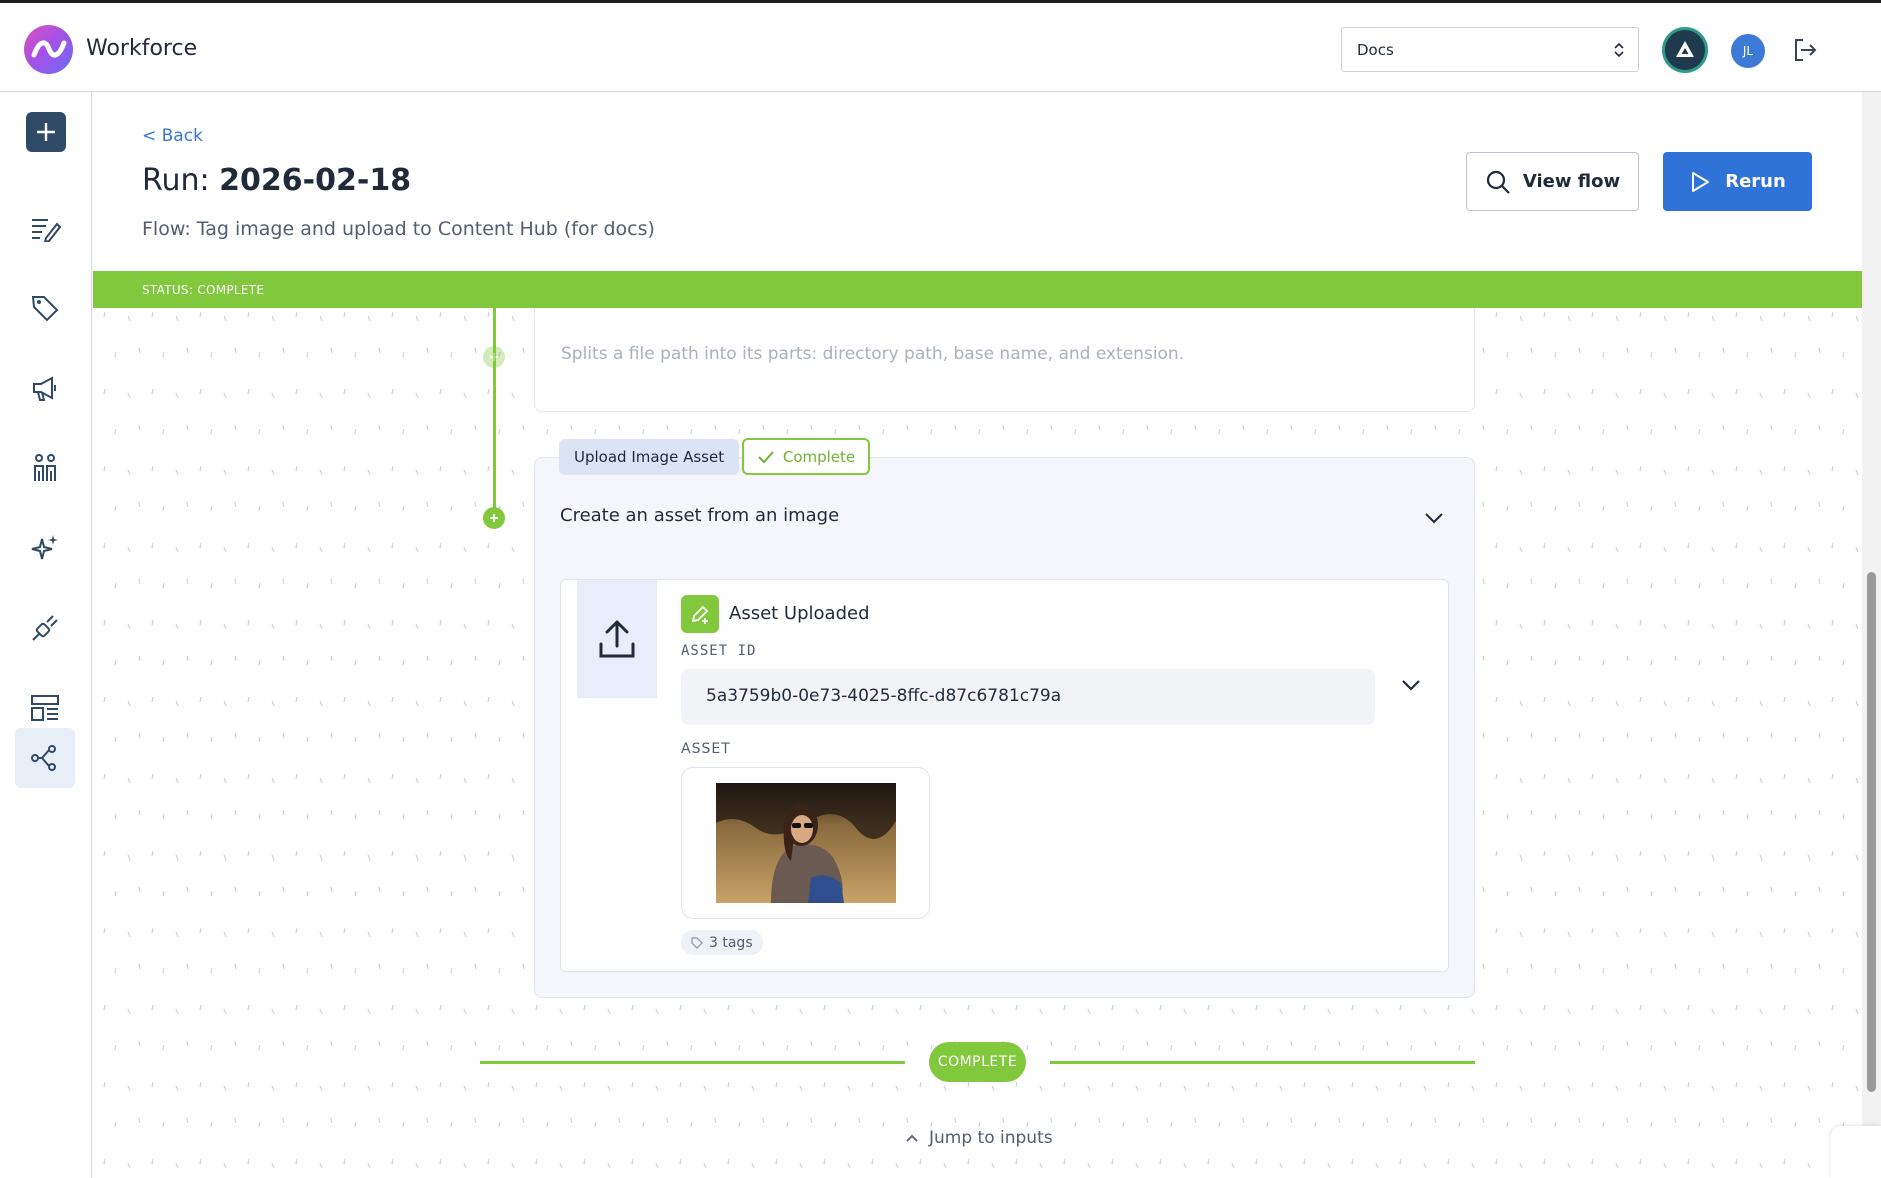  What do you see at coordinates (1571, 181) in the screenshot?
I see `view-flow-label: View flow` at bounding box center [1571, 181].